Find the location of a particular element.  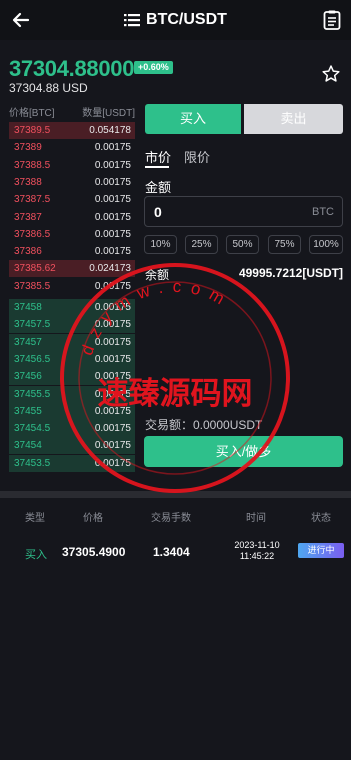

row-time: 2023-11-10 11:45:22 is located at coordinates (257, 551).